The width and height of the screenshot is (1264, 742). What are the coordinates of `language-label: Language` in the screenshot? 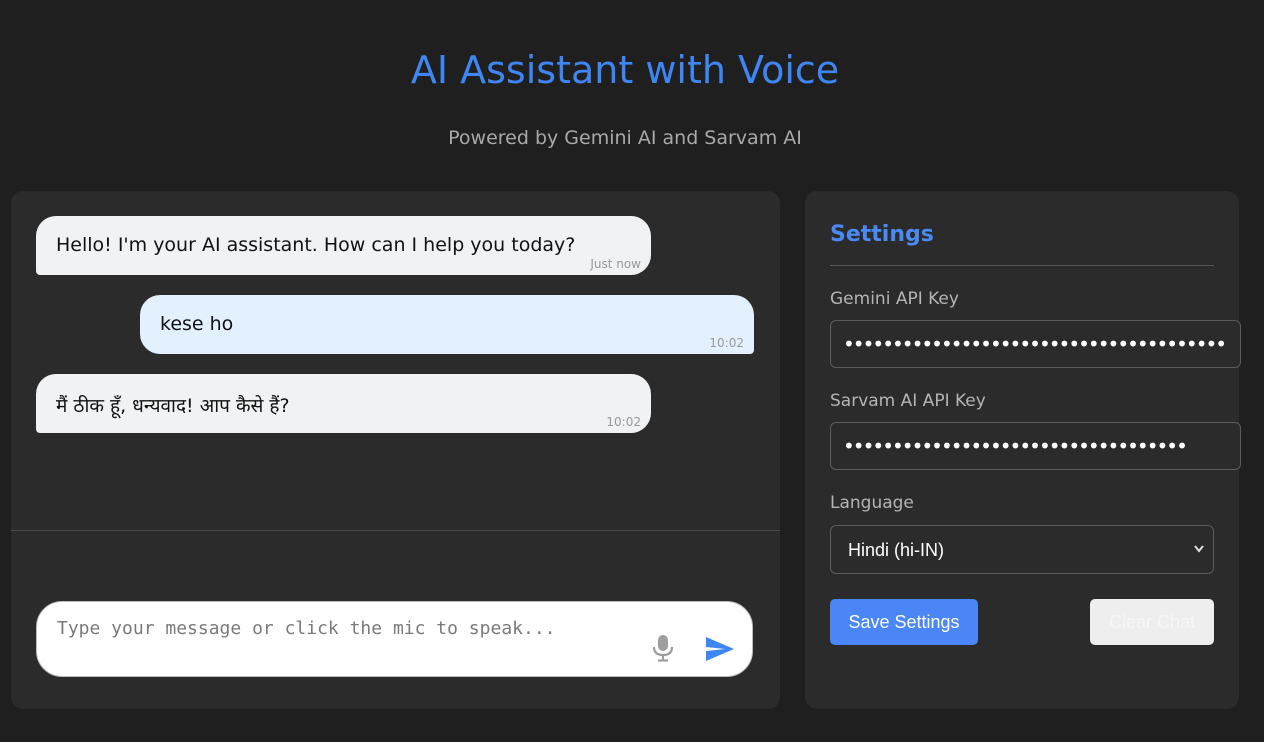 It's located at (872, 503).